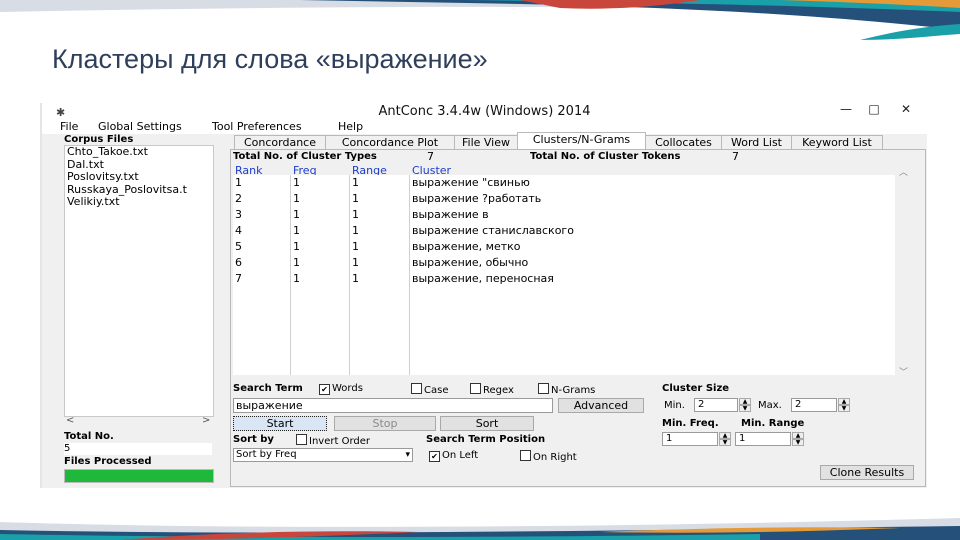 Image resolution: width=960 pixels, height=540 pixels. What do you see at coordinates (139, 152) in the screenshot?
I see `corpus-file-item: Chto_Takoe.txt` at bounding box center [139, 152].